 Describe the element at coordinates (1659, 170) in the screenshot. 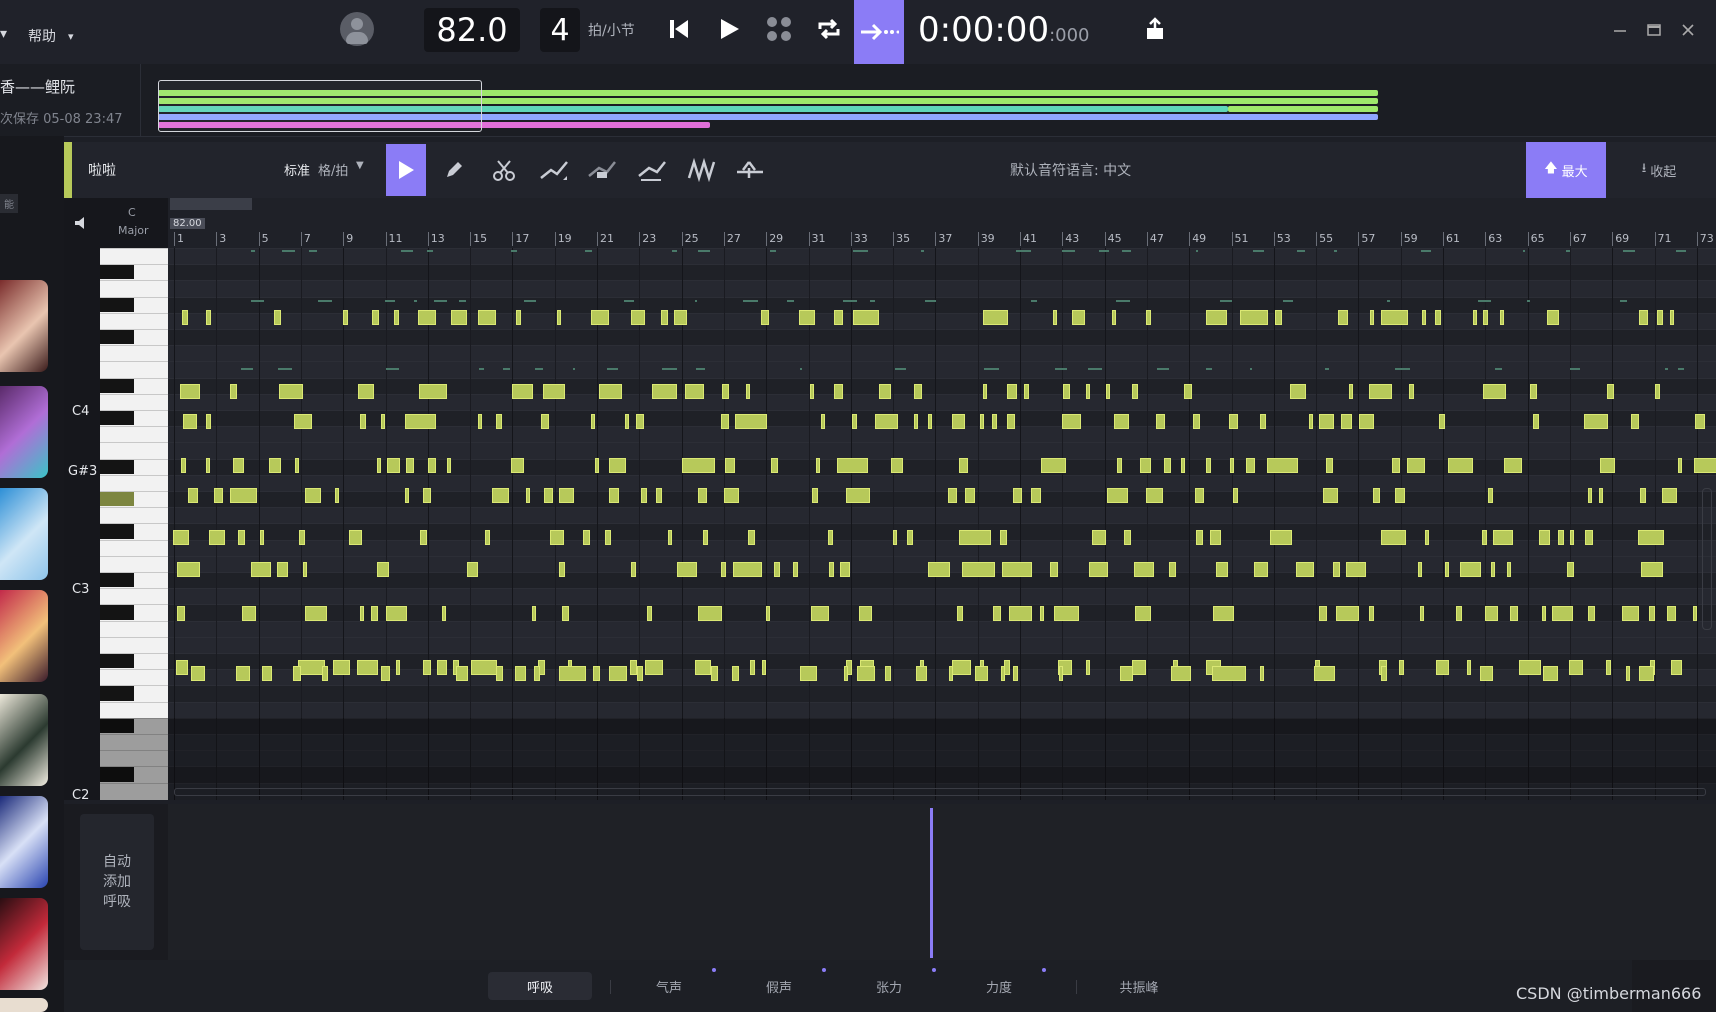

I see `collapse-button: ⭳ 收起` at that location.